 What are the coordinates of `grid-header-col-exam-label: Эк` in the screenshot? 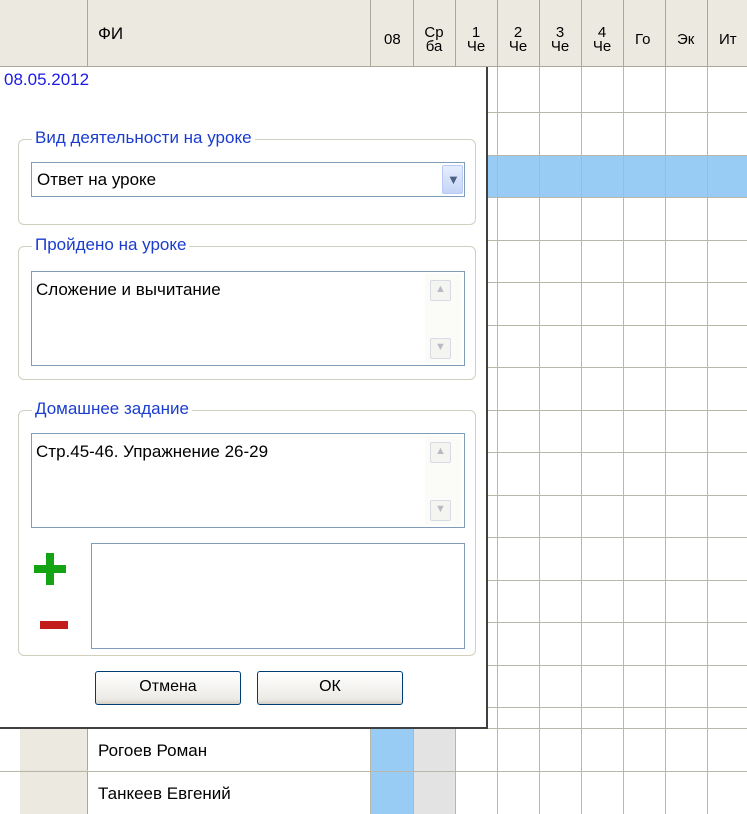 It's located at (686, 39).